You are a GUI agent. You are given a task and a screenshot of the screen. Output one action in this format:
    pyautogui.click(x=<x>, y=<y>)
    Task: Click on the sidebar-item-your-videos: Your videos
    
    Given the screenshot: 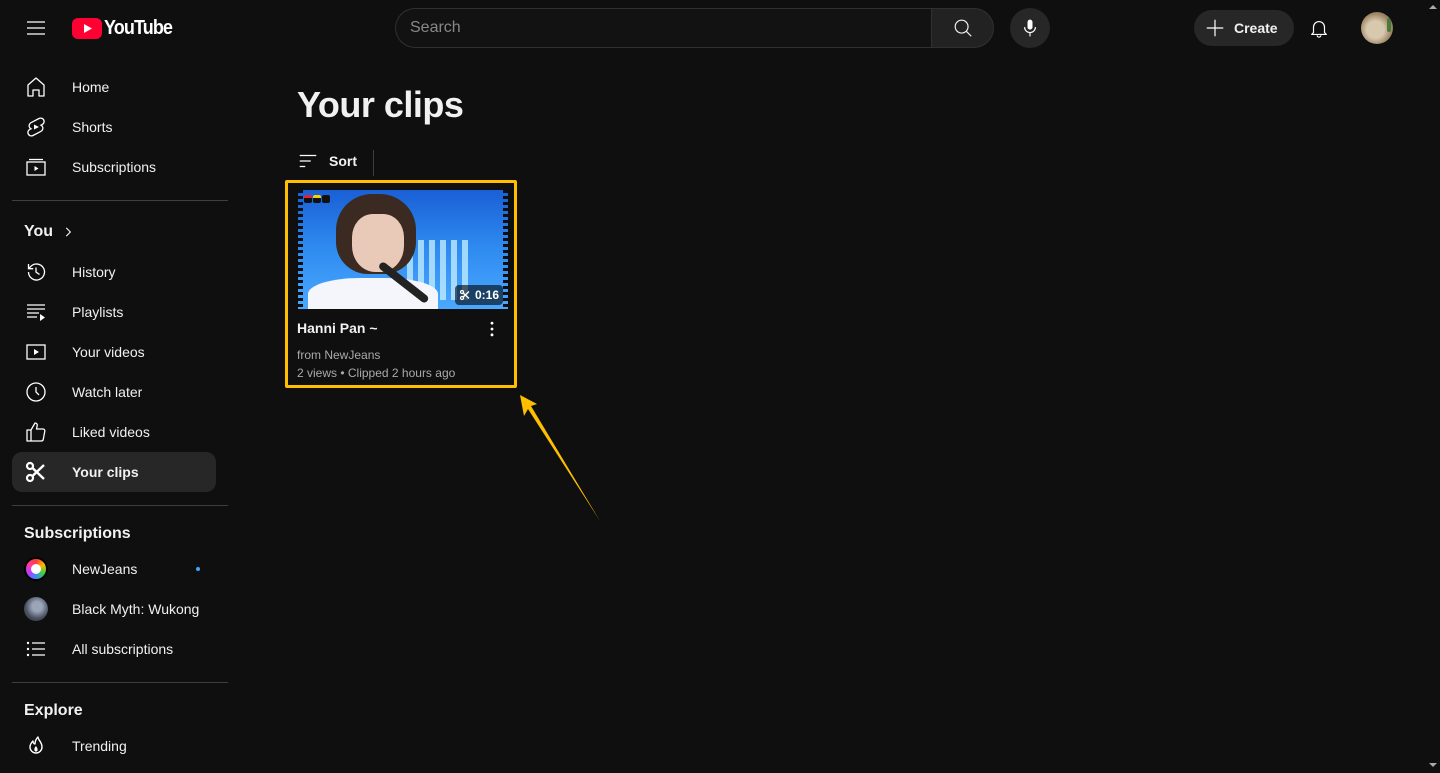 What is the action you would take?
    pyautogui.click(x=114, y=352)
    